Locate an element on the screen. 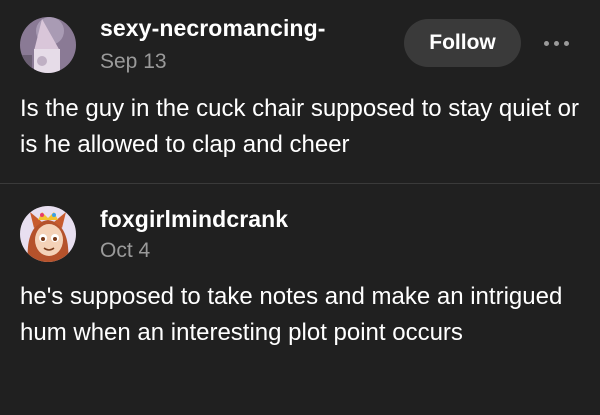  post-date: Oct 4 is located at coordinates (125, 251).